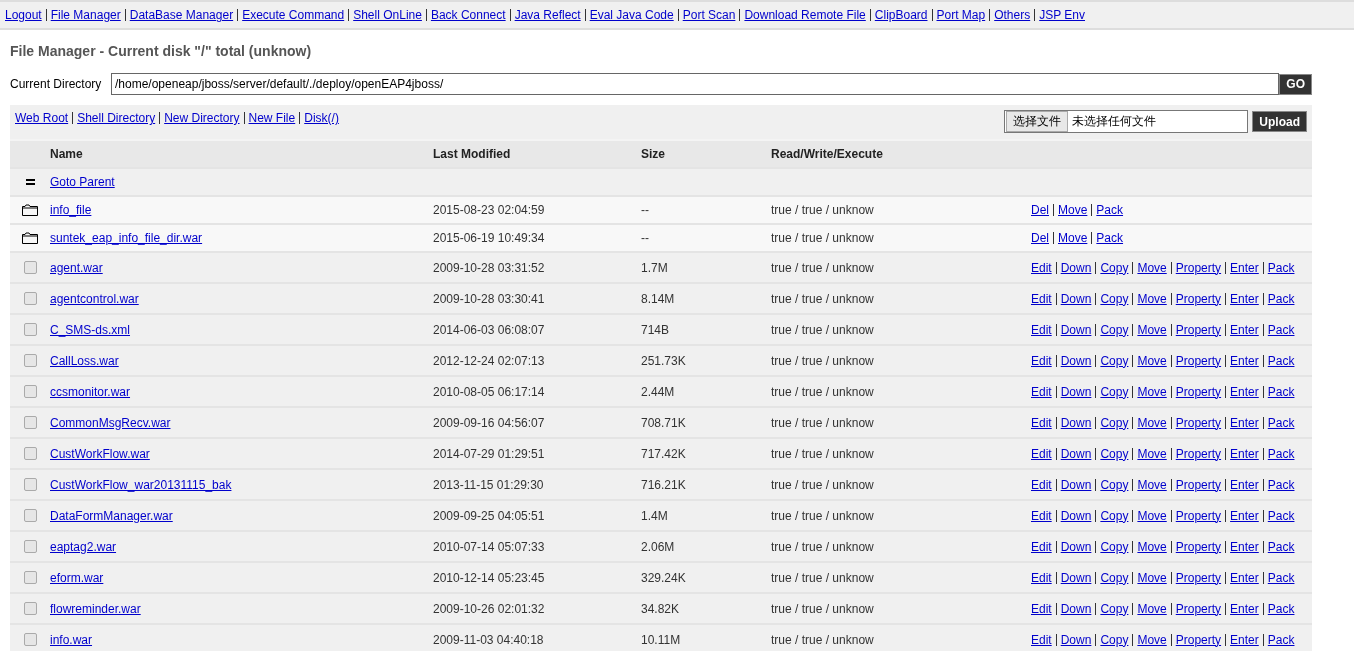 The width and height of the screenshot is (1354, 651). What do you see at coordinates (1279, 121) in the screenshot?
I see `upload-button: Upload` at bounding box center [1279, 121].